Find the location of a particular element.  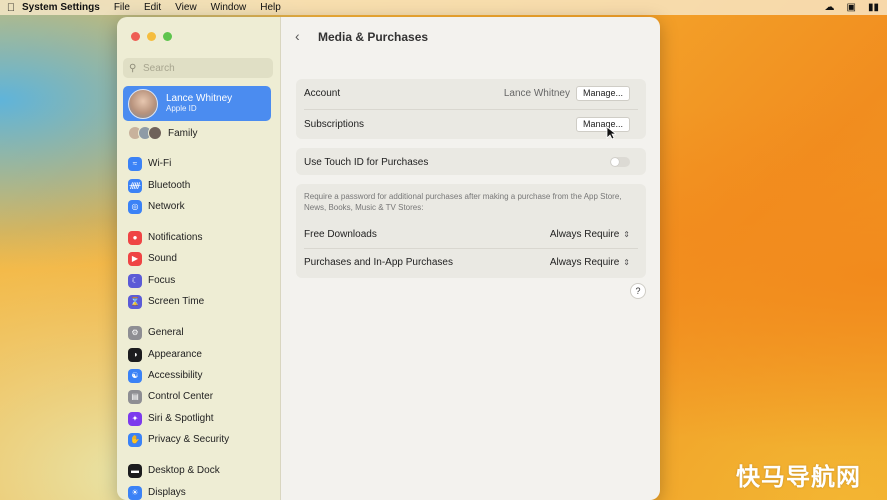

sidebar-item-general: ⚙ General is located at coordinates (156, 332).